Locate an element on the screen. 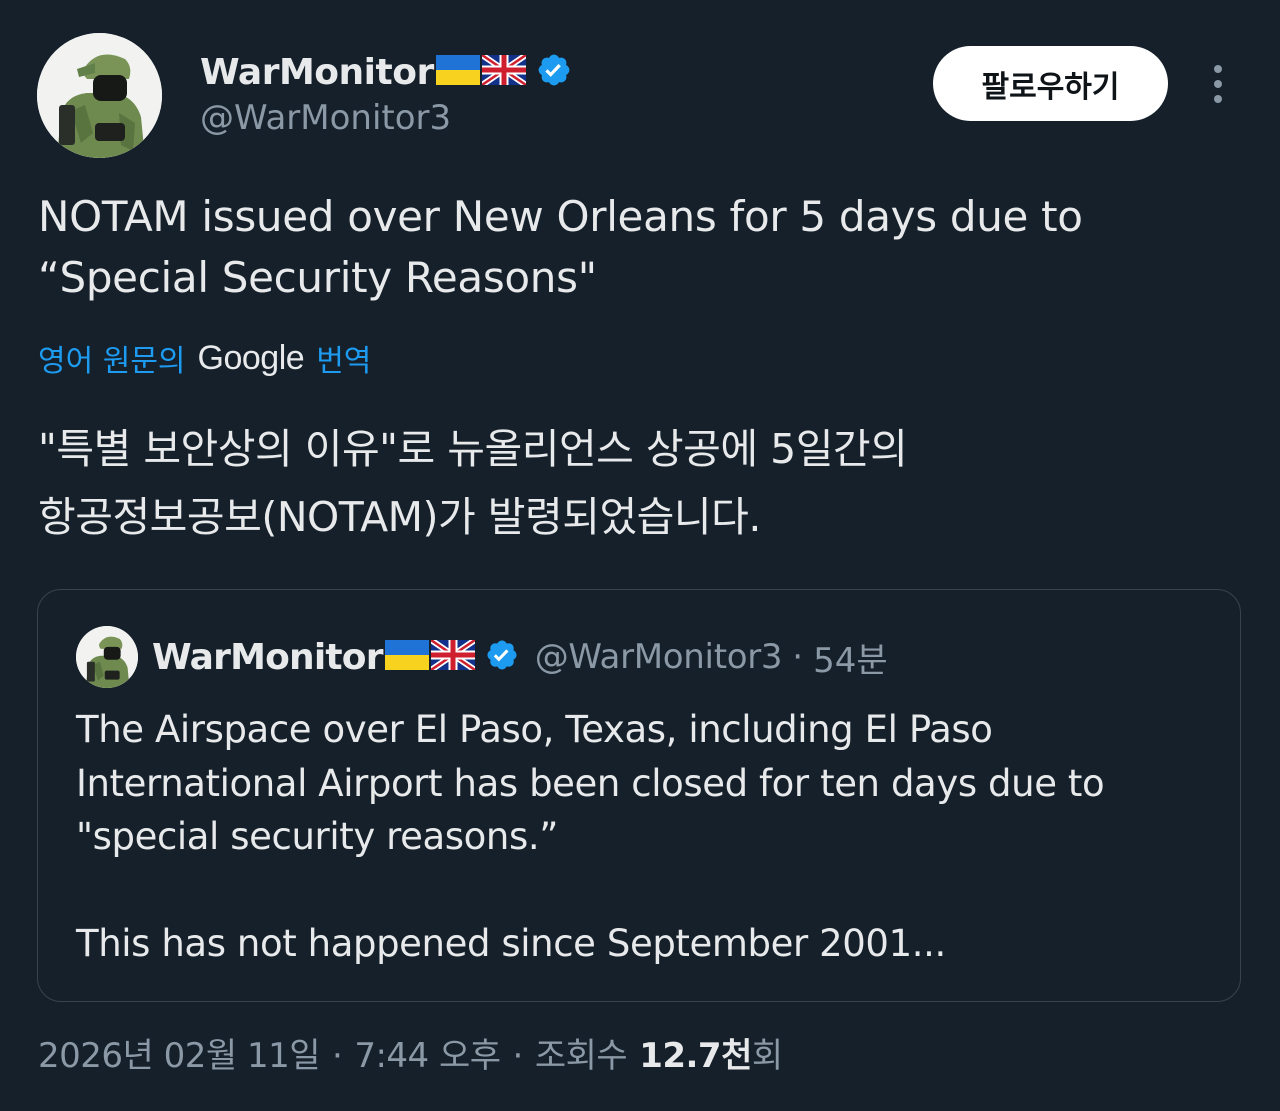  author-display-name: WarMonitor is located at coordinates (317, 72).